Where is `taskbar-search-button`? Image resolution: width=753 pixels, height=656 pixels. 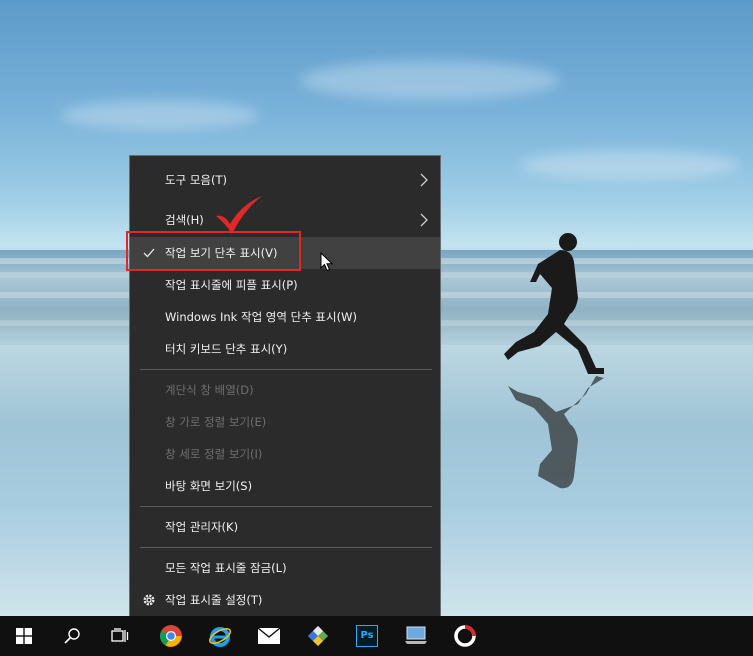
taskbar-search-button is located at coordinates (72, 636).